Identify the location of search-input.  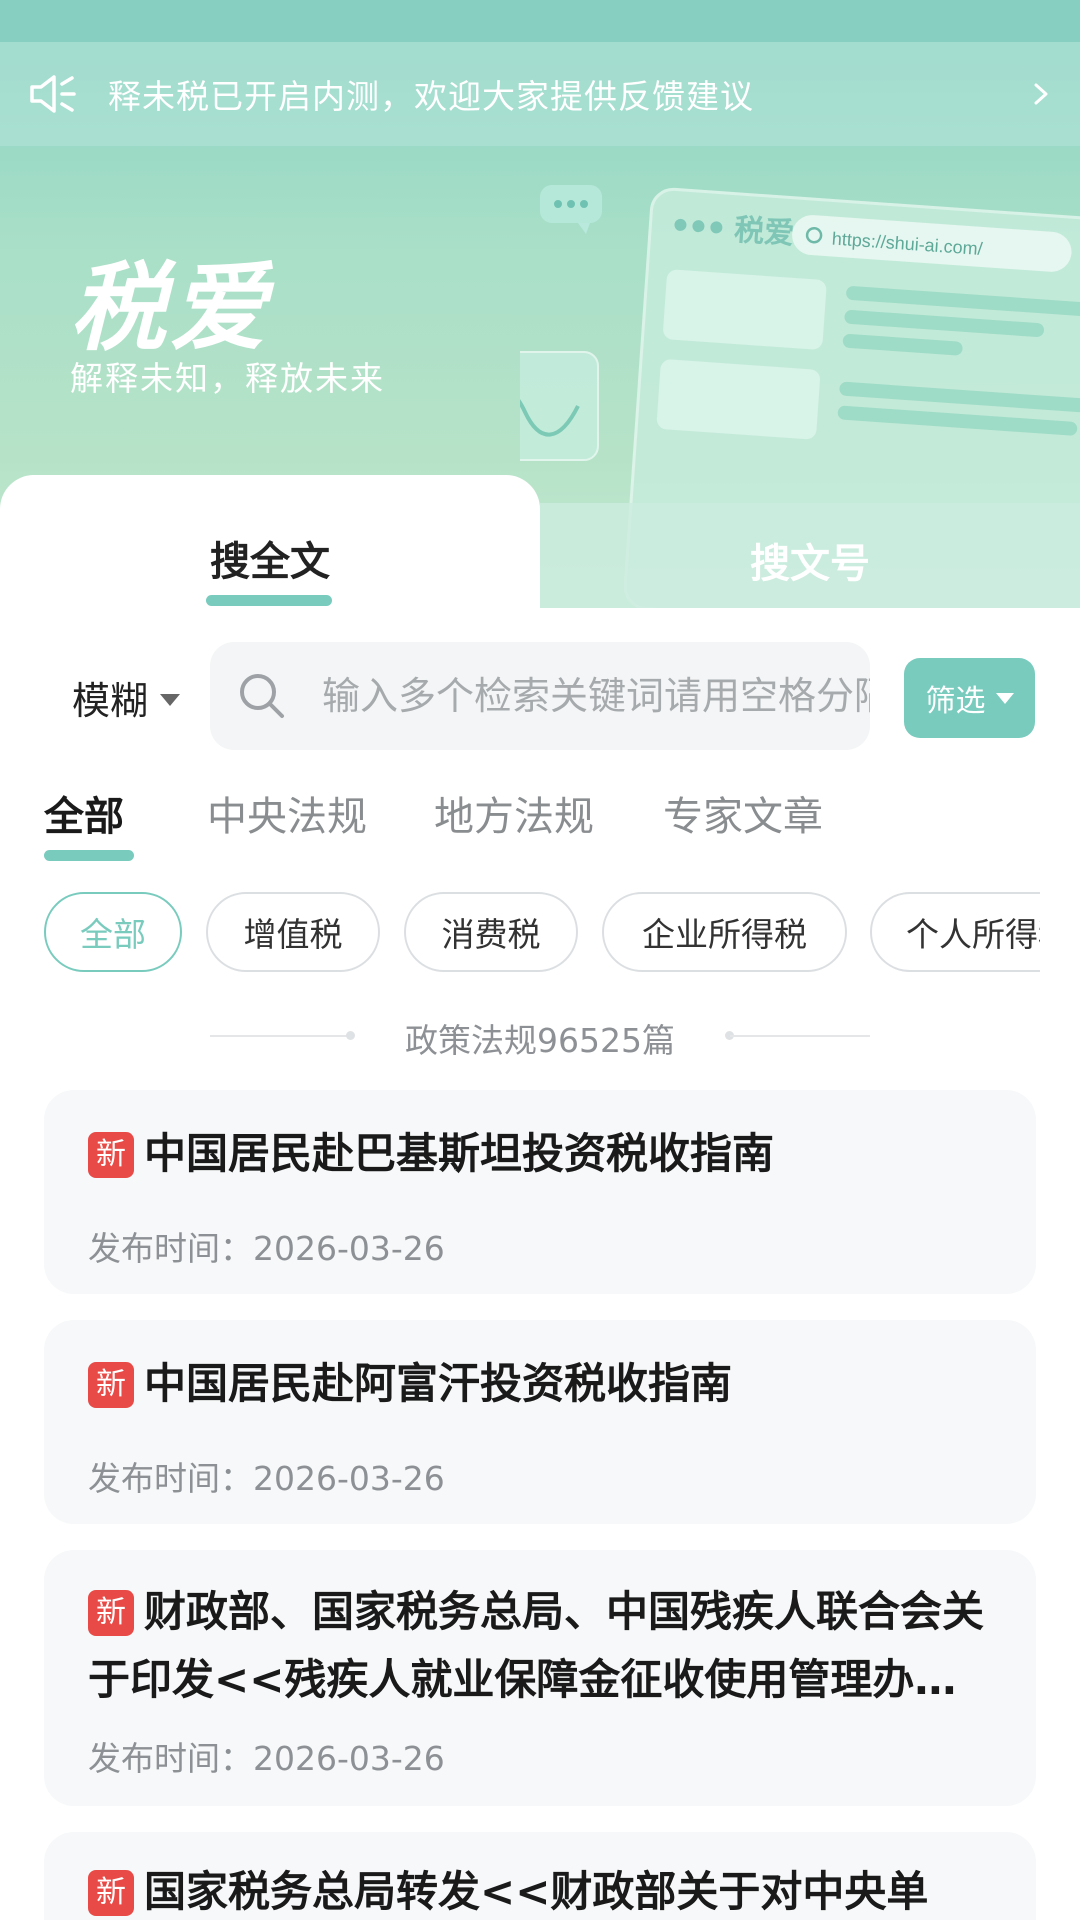
(596, 696).